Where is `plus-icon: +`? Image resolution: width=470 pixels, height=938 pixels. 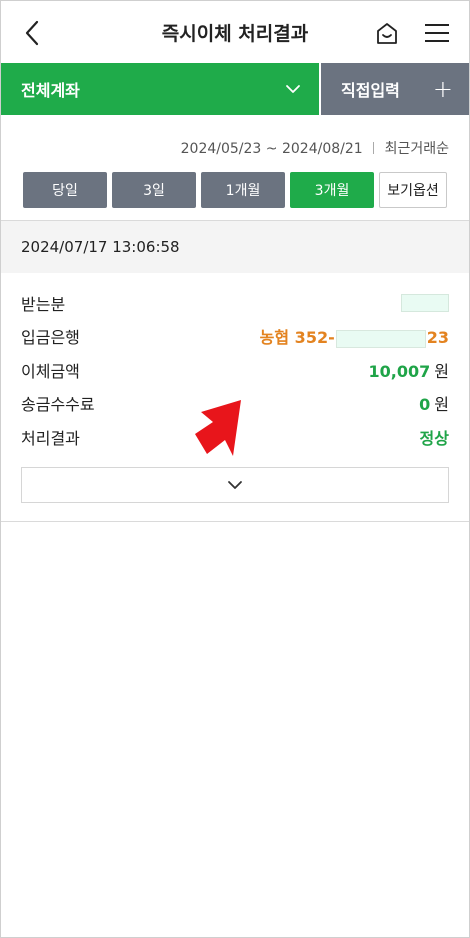 plus-icon: + is located at coordinates (442, 89).